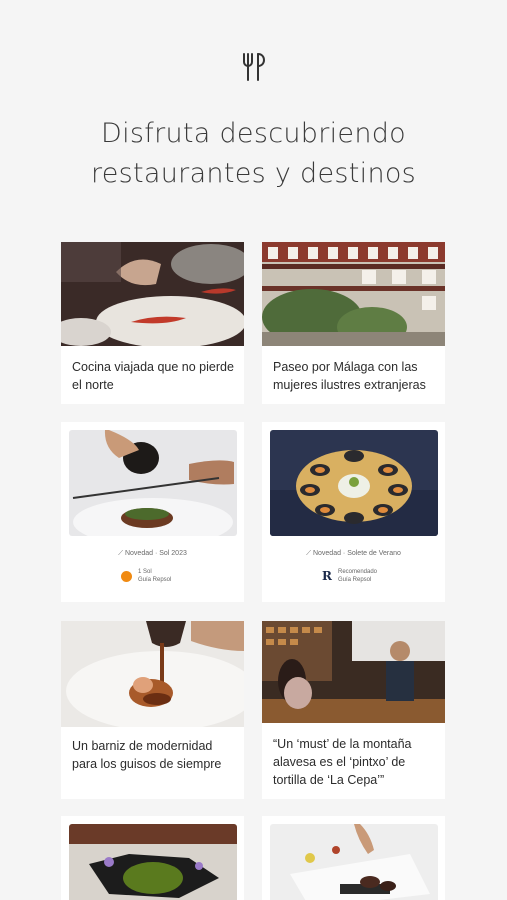 The height and width of the screenshot is (900, 507). What do you see at coordinates (152, 674) in the screenshot?
I see `sauce-pouring-photo` at bounding box center [152, 674].